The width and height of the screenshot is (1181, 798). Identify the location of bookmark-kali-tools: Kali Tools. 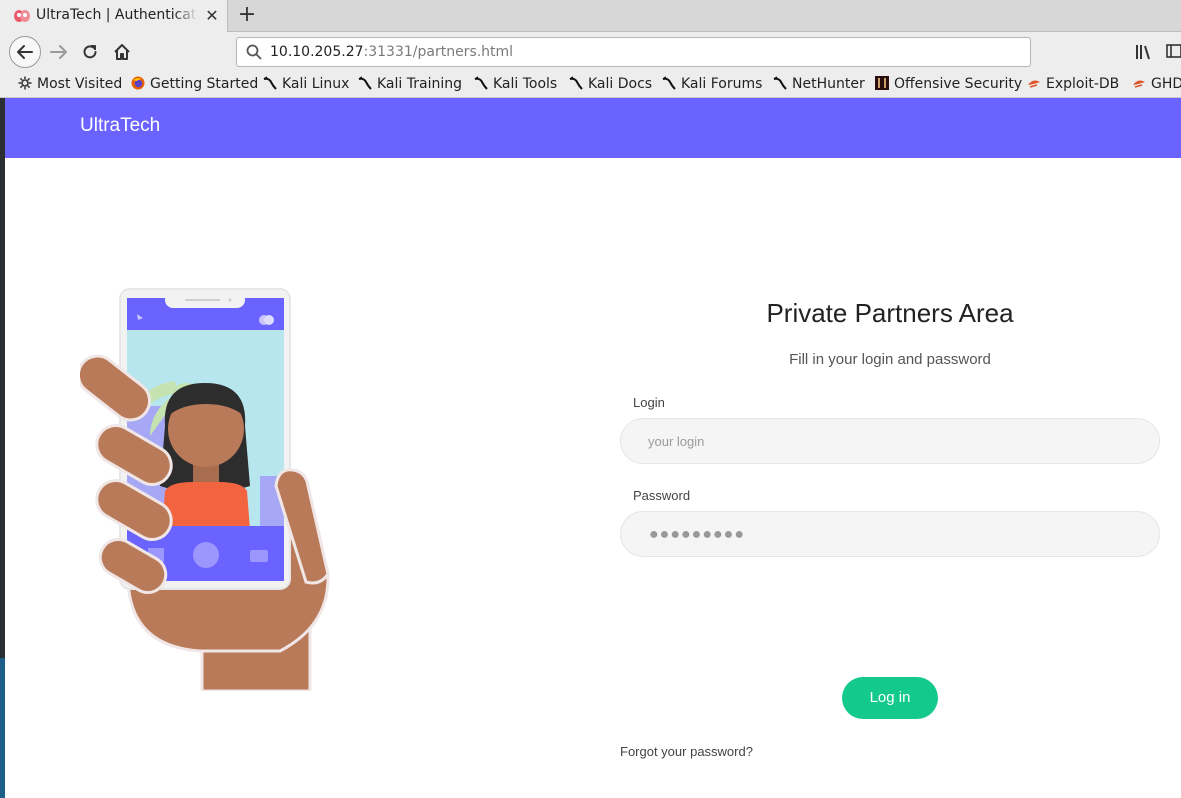
(515, 84).